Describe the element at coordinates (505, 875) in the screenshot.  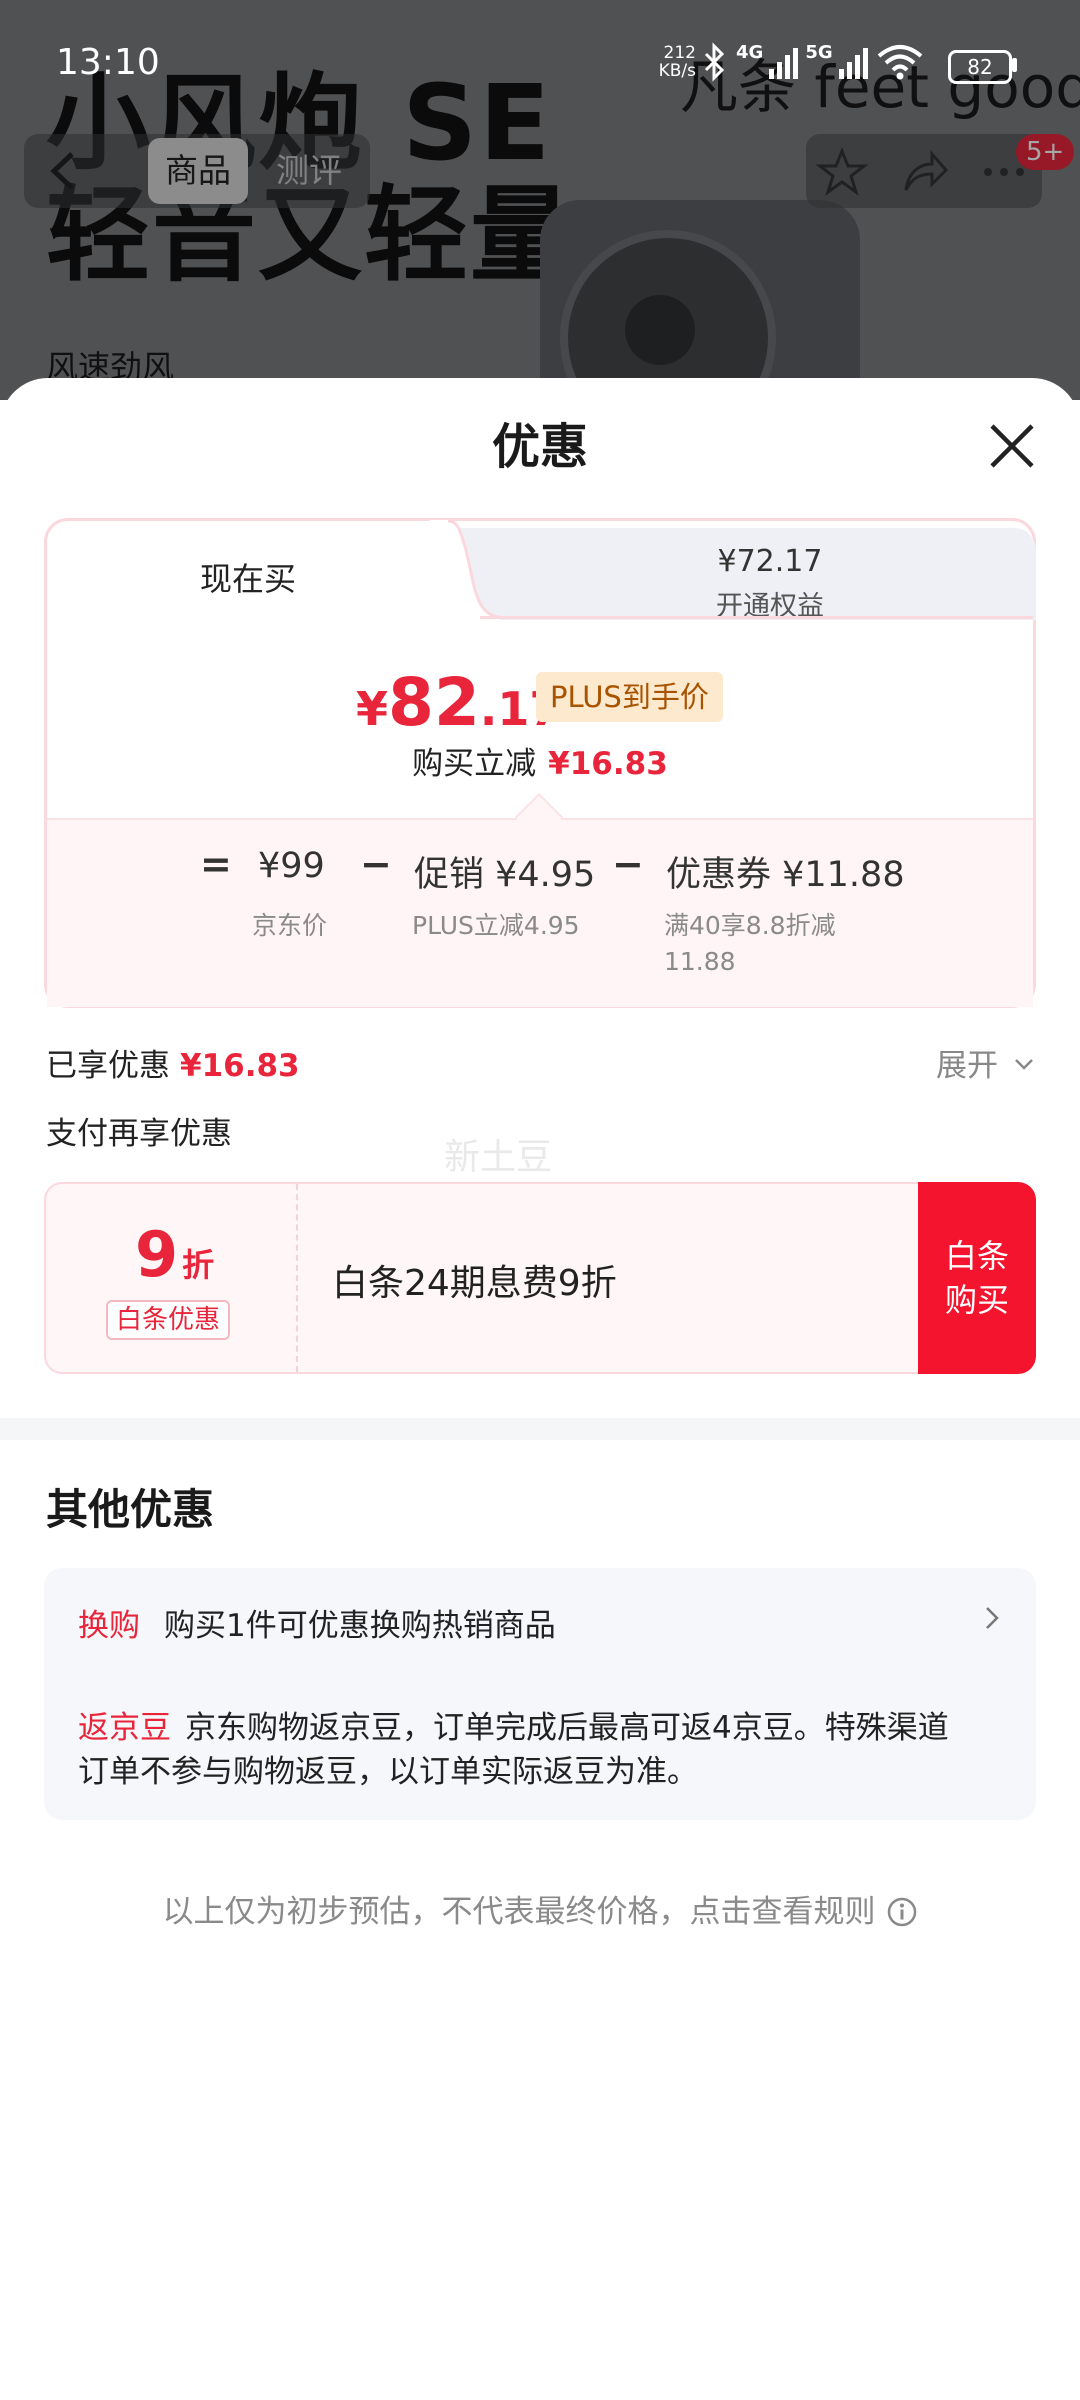
I see `promo-value: 促销 ¥4.95` at that location.